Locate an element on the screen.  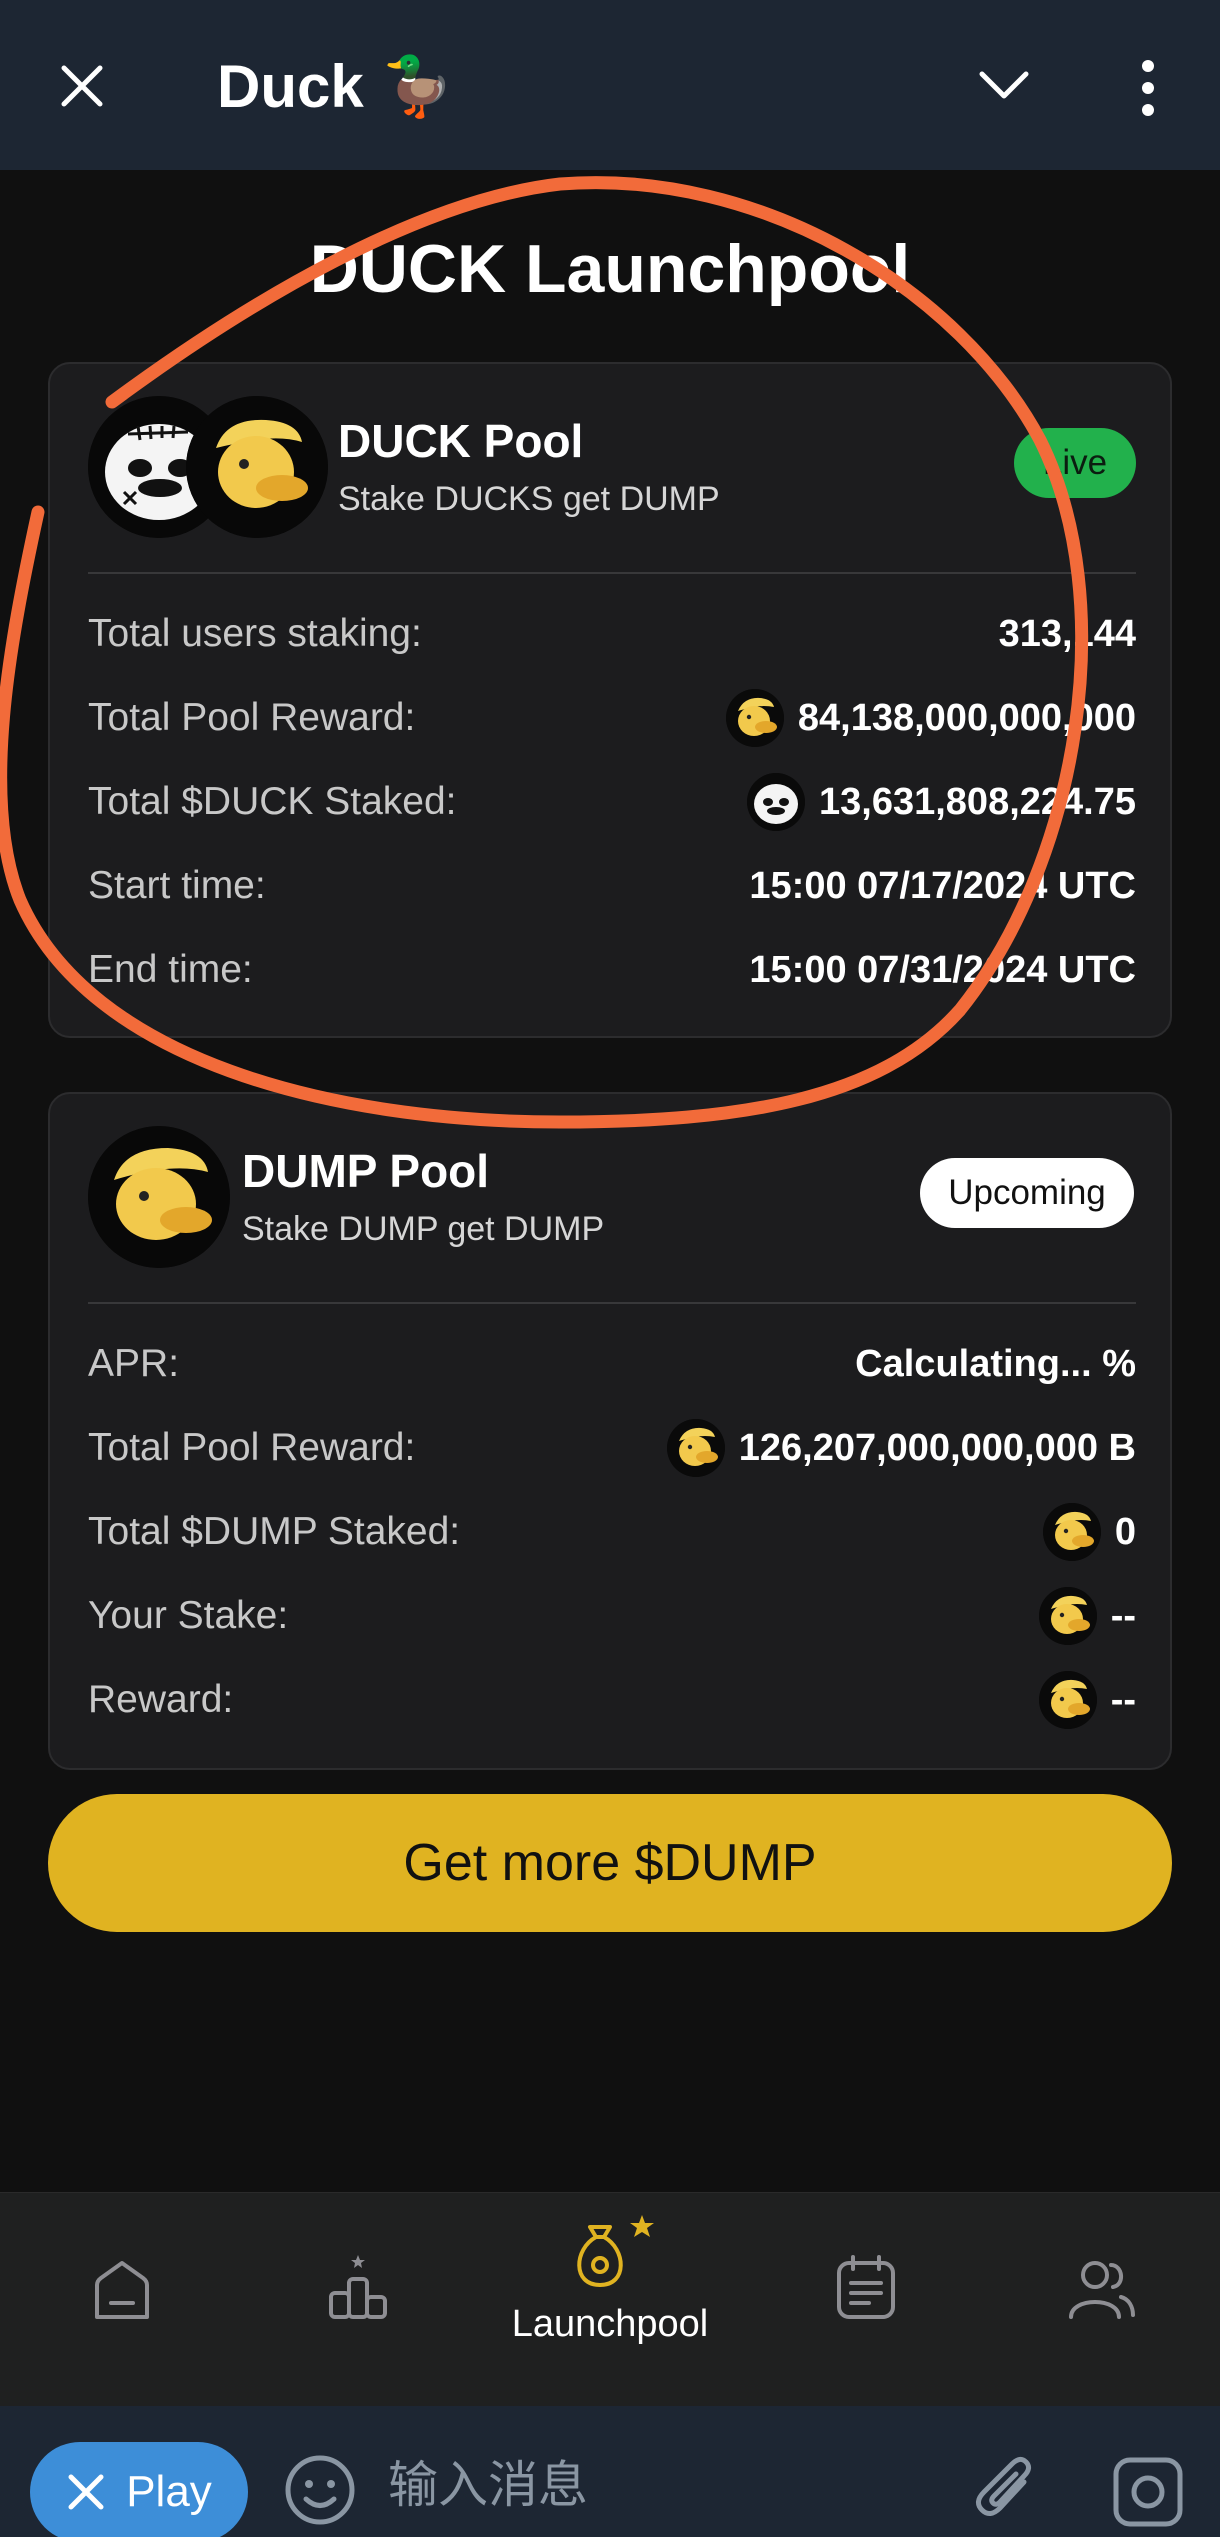
stat-row-pool-reward: Total Pool Reward: 126,207,000,000,000 B is located at coordinates (612, 1448).